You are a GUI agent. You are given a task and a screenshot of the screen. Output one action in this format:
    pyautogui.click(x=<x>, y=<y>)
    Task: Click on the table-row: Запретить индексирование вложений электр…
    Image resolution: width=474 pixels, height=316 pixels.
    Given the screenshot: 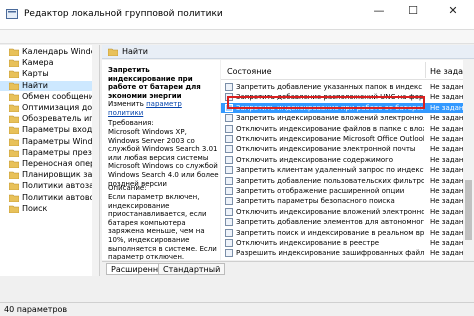 What is the action you would take?
    pyautogui.click(x=347, y=118)
    